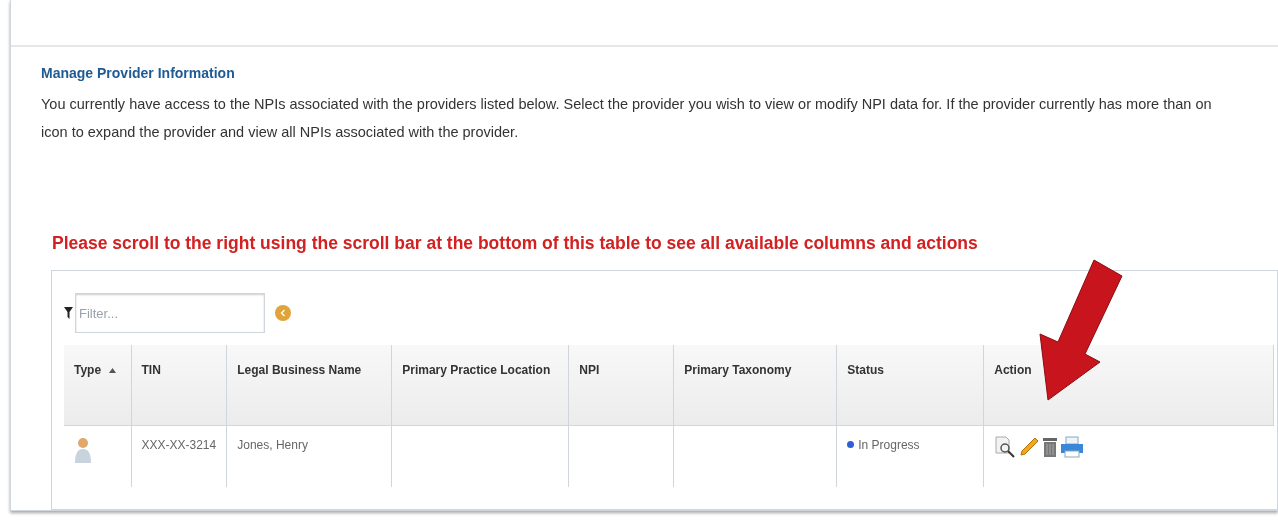  Describe the element at coordinates (1050, 446) in the screenshot. I see `trash-icon` at that location.